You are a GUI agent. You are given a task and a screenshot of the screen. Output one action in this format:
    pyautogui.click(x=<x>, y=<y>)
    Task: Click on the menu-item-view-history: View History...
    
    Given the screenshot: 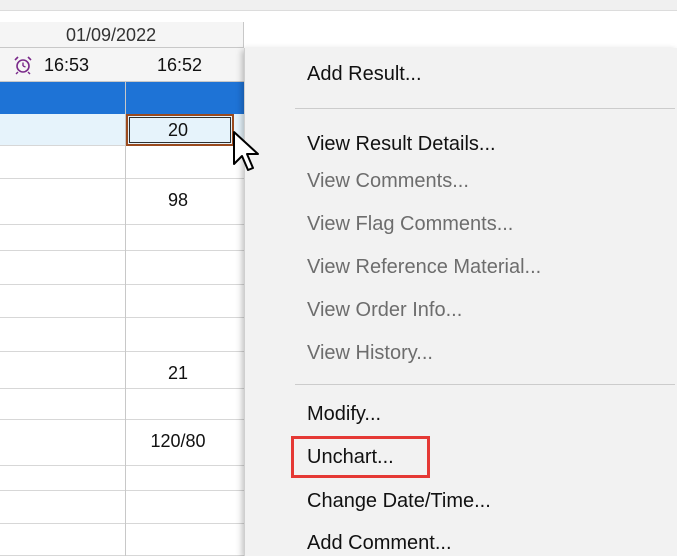 What is the action you would take?
    pyautogui.click(x=370, y=353)
    